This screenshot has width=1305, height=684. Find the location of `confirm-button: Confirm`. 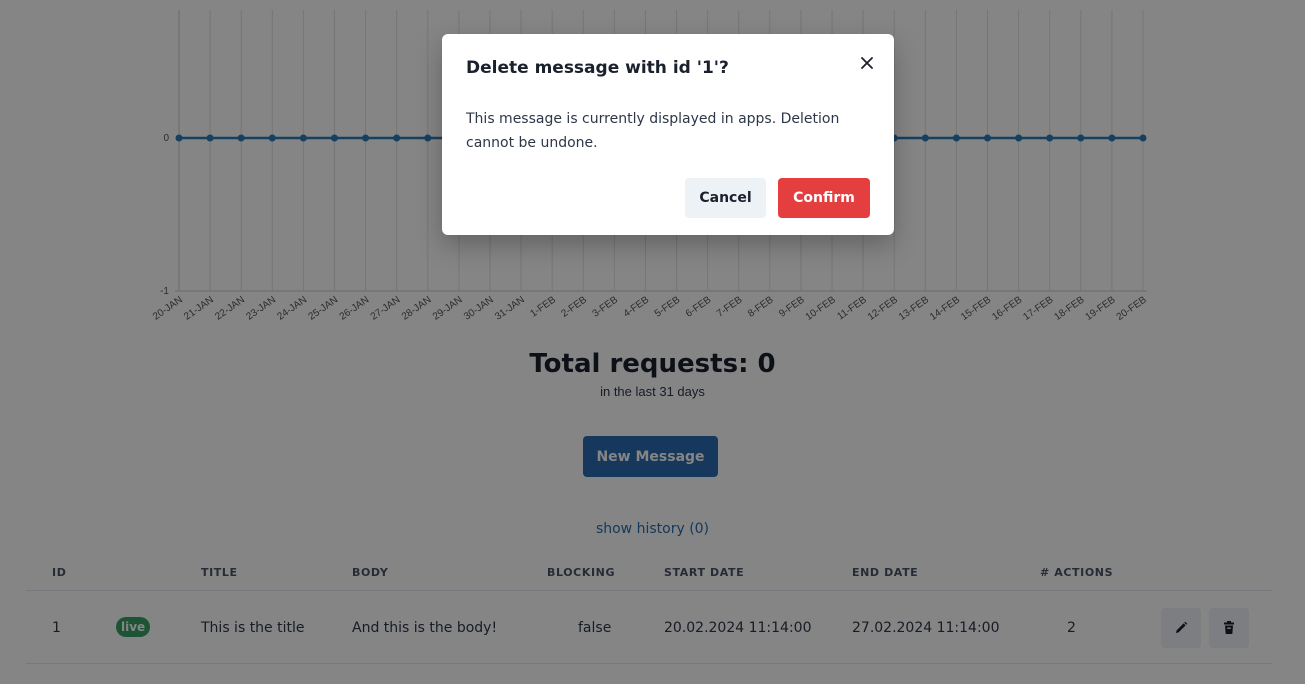

confirm-button: Confirm is located at coordinates (824, 198).